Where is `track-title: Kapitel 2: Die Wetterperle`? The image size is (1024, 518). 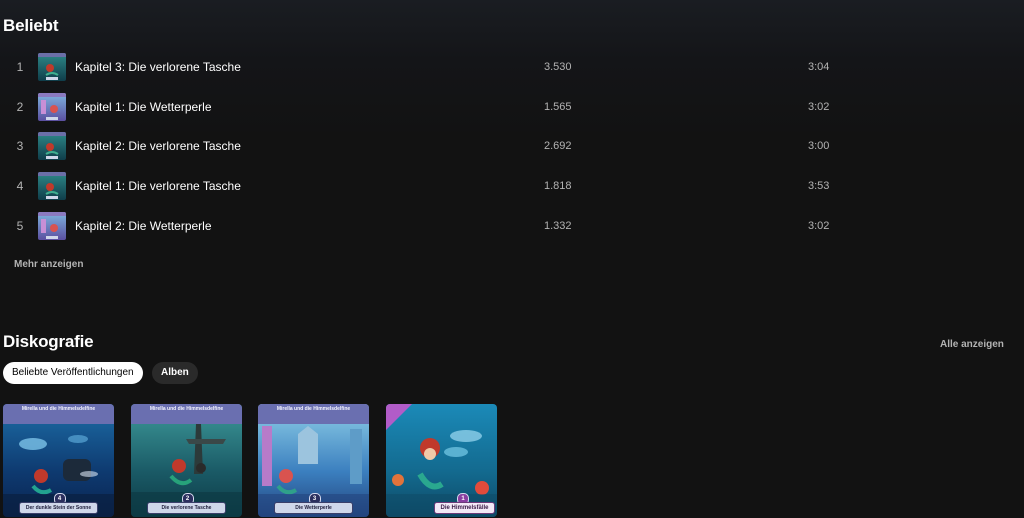
track-title: Kapitel 2: Die Wetterperle is located at coordinates (143, 226).